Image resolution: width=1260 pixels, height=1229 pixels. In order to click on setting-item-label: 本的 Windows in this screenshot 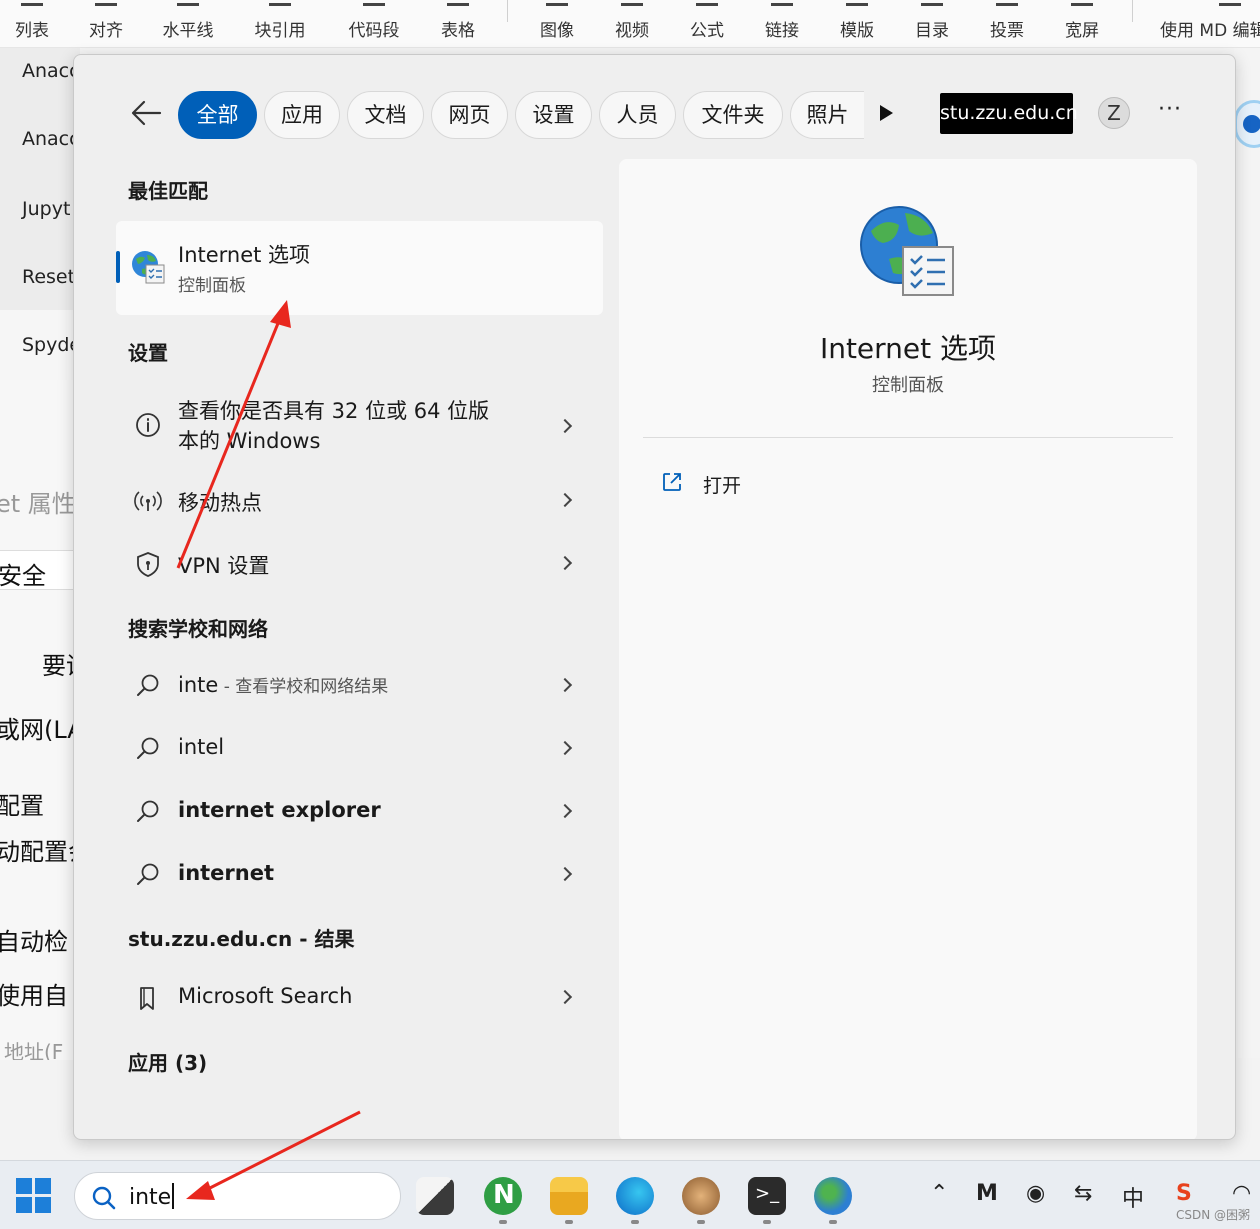, I will do `click(249, 441)`.